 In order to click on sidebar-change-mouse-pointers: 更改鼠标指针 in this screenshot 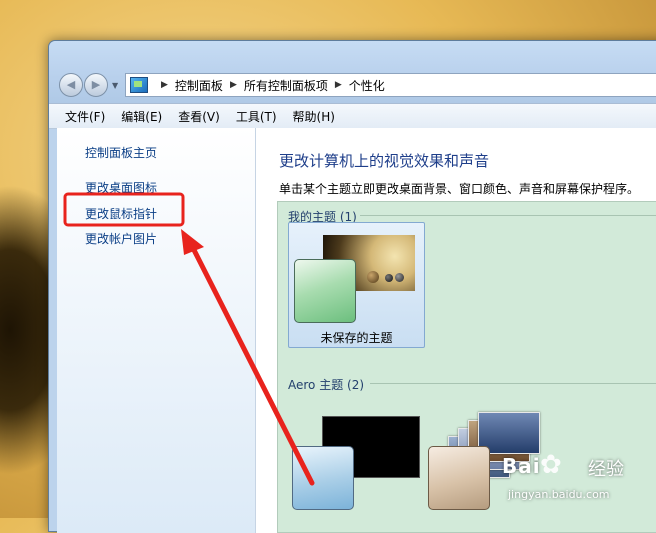, I will do `click(121, 213)`.